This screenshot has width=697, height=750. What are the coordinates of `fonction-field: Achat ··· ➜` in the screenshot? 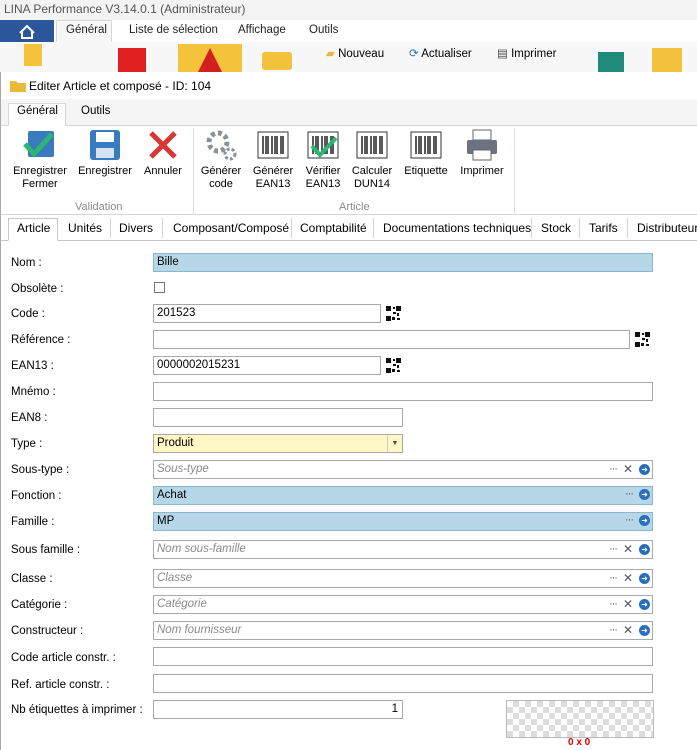 It's located at (403, 495).